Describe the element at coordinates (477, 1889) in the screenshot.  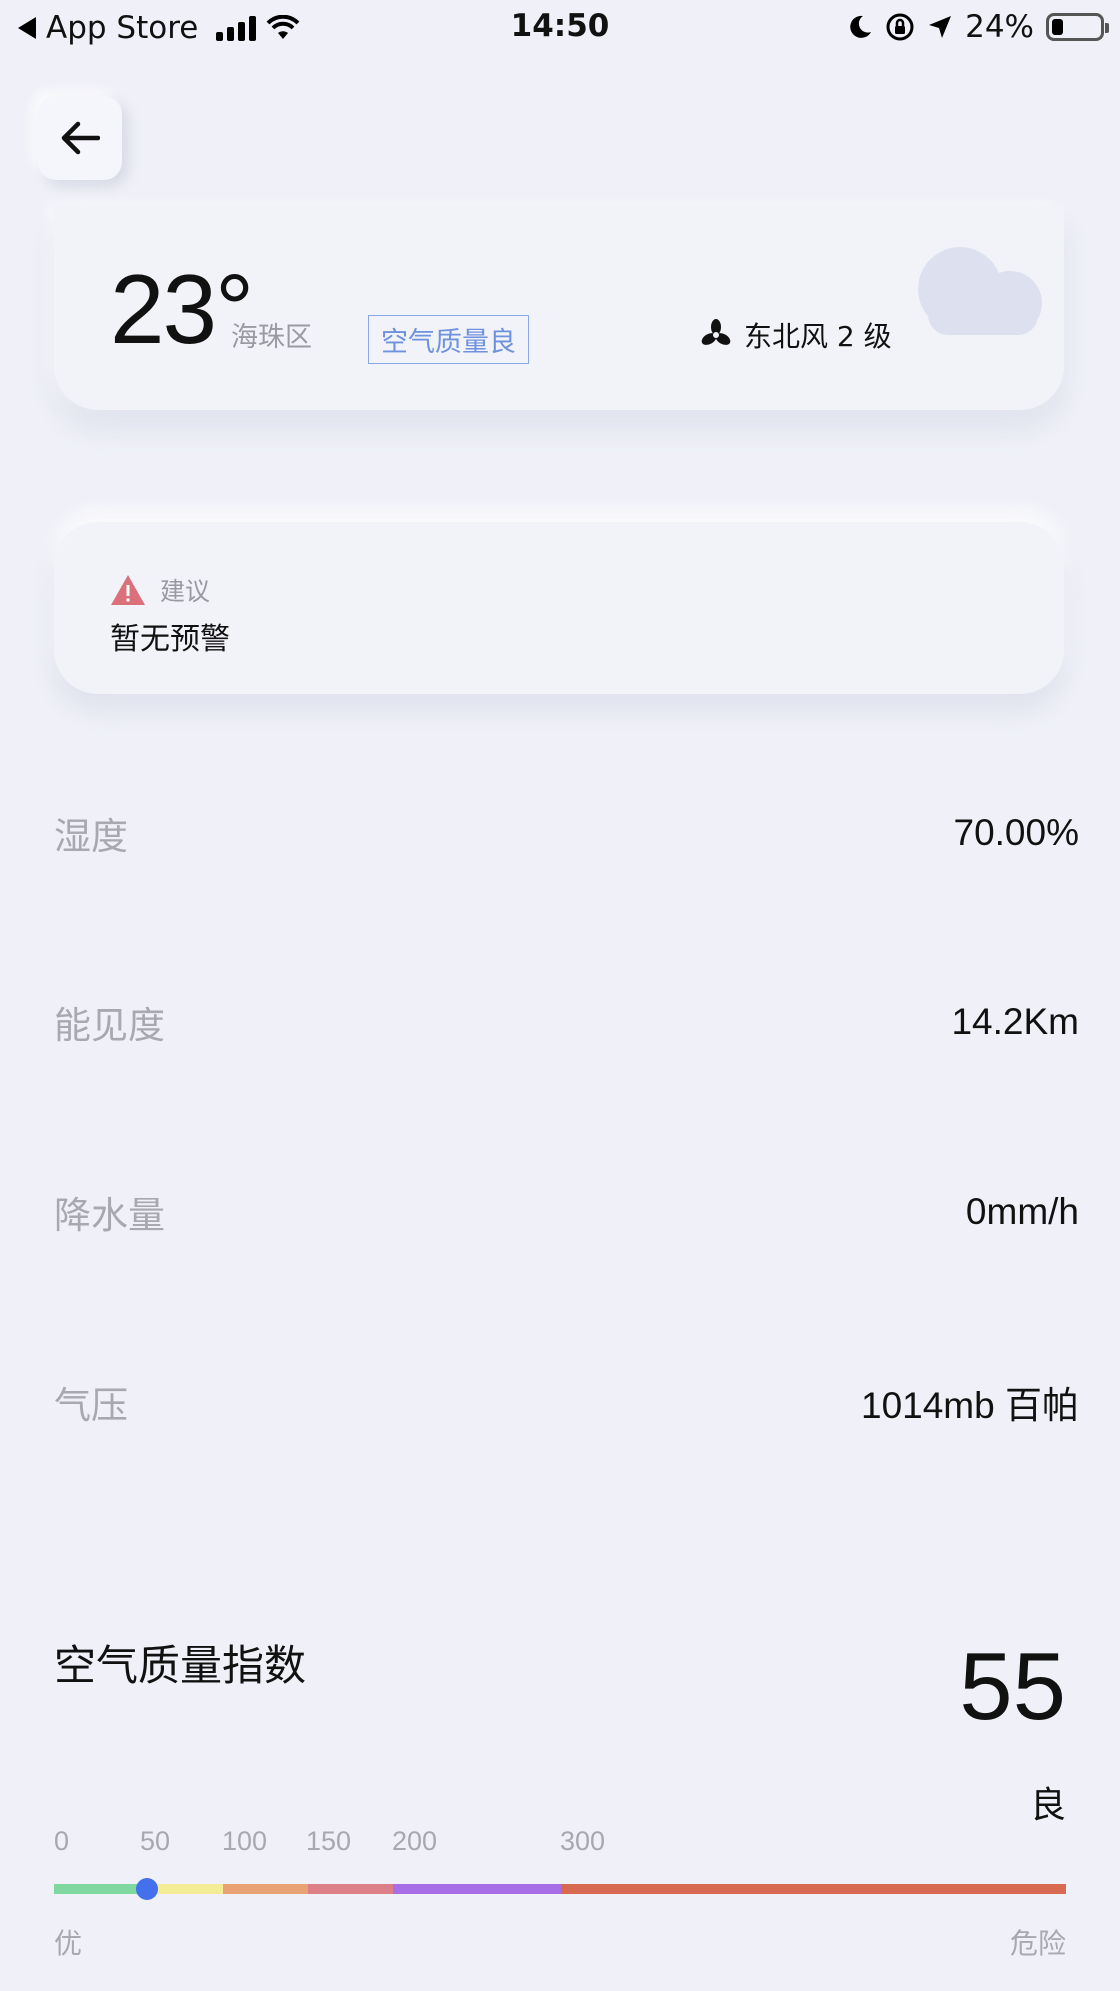
I see `aqi-segment-heavy` at that location.